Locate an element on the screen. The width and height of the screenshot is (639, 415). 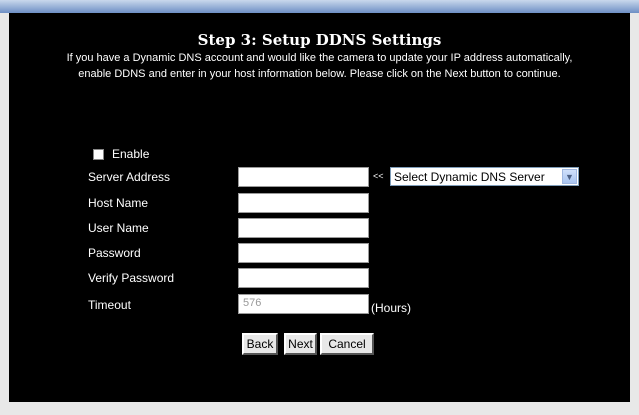
chevron-down-icon: ▼ is located at coordinates (569, 176).